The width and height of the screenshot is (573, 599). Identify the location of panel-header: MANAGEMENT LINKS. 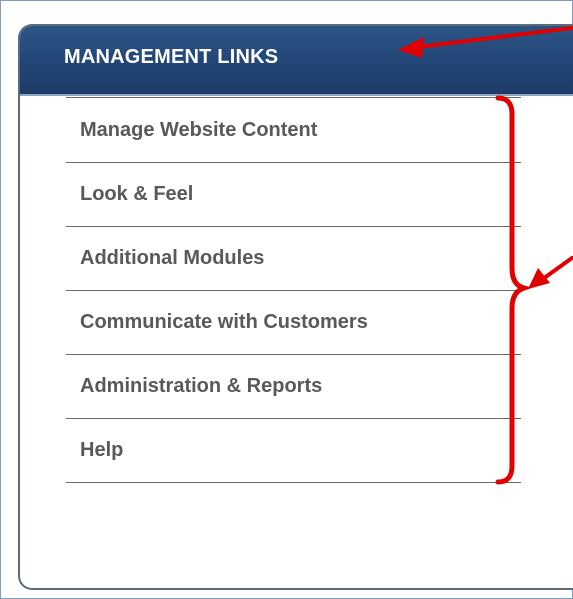
(296, 61).